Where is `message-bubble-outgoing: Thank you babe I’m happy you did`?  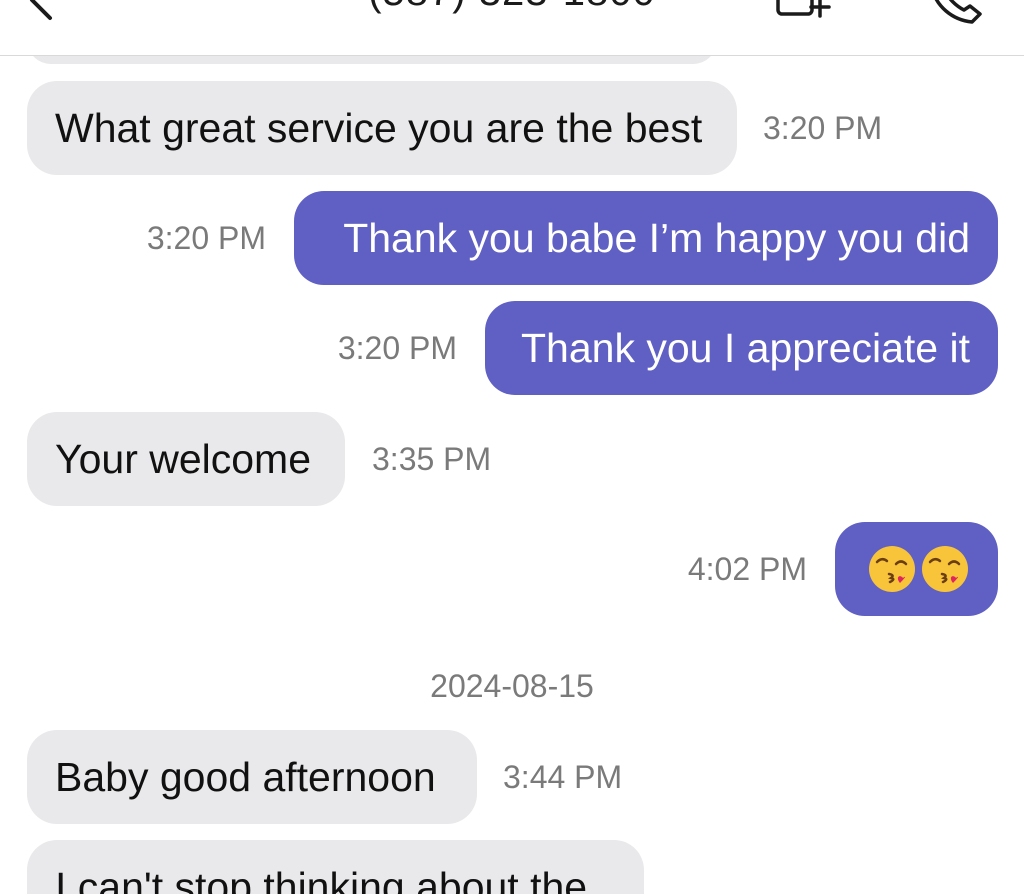 message-bubble-outgoing: Thank you babe I’m happy you did is located at coordinates (646, 238).